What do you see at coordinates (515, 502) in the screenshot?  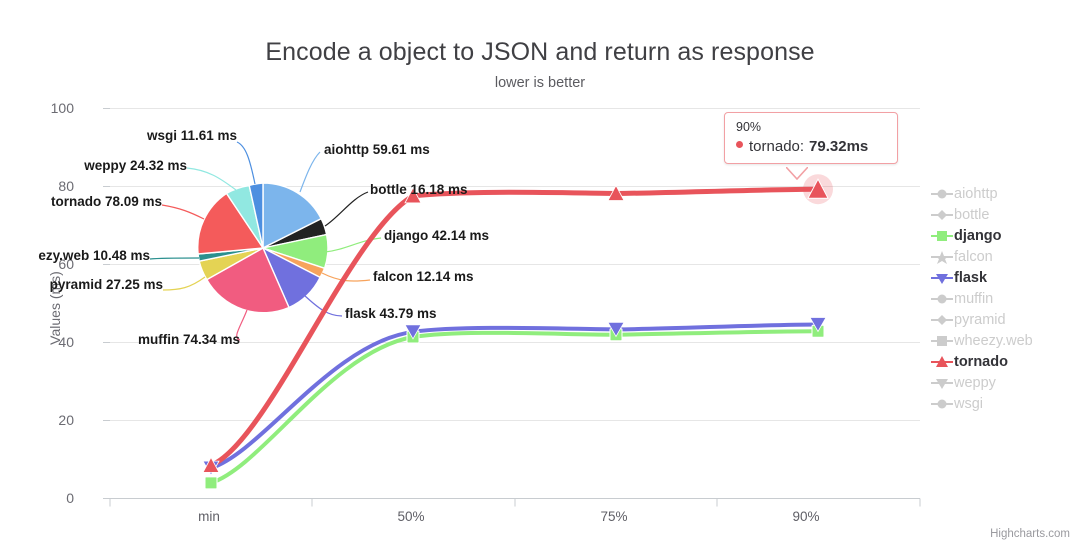 I see `x-axis-line` at bounding box center [515, 502].